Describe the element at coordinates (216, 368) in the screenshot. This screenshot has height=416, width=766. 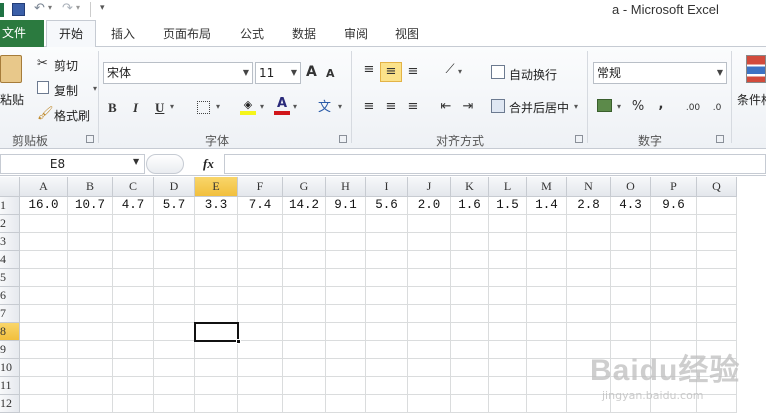
I see `cell-E10` at that location.